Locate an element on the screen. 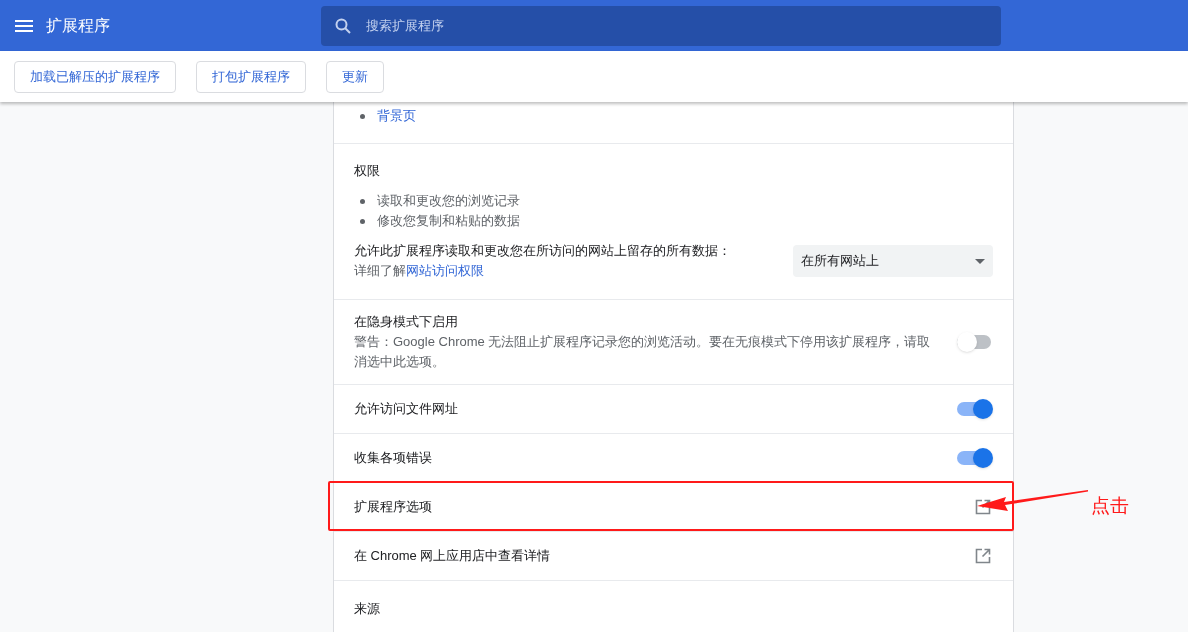 Image resolution: width=1188 pixels, height=632 pixels. toolbar-button: 打包扩展程序 is located at coordinates (251, 76).